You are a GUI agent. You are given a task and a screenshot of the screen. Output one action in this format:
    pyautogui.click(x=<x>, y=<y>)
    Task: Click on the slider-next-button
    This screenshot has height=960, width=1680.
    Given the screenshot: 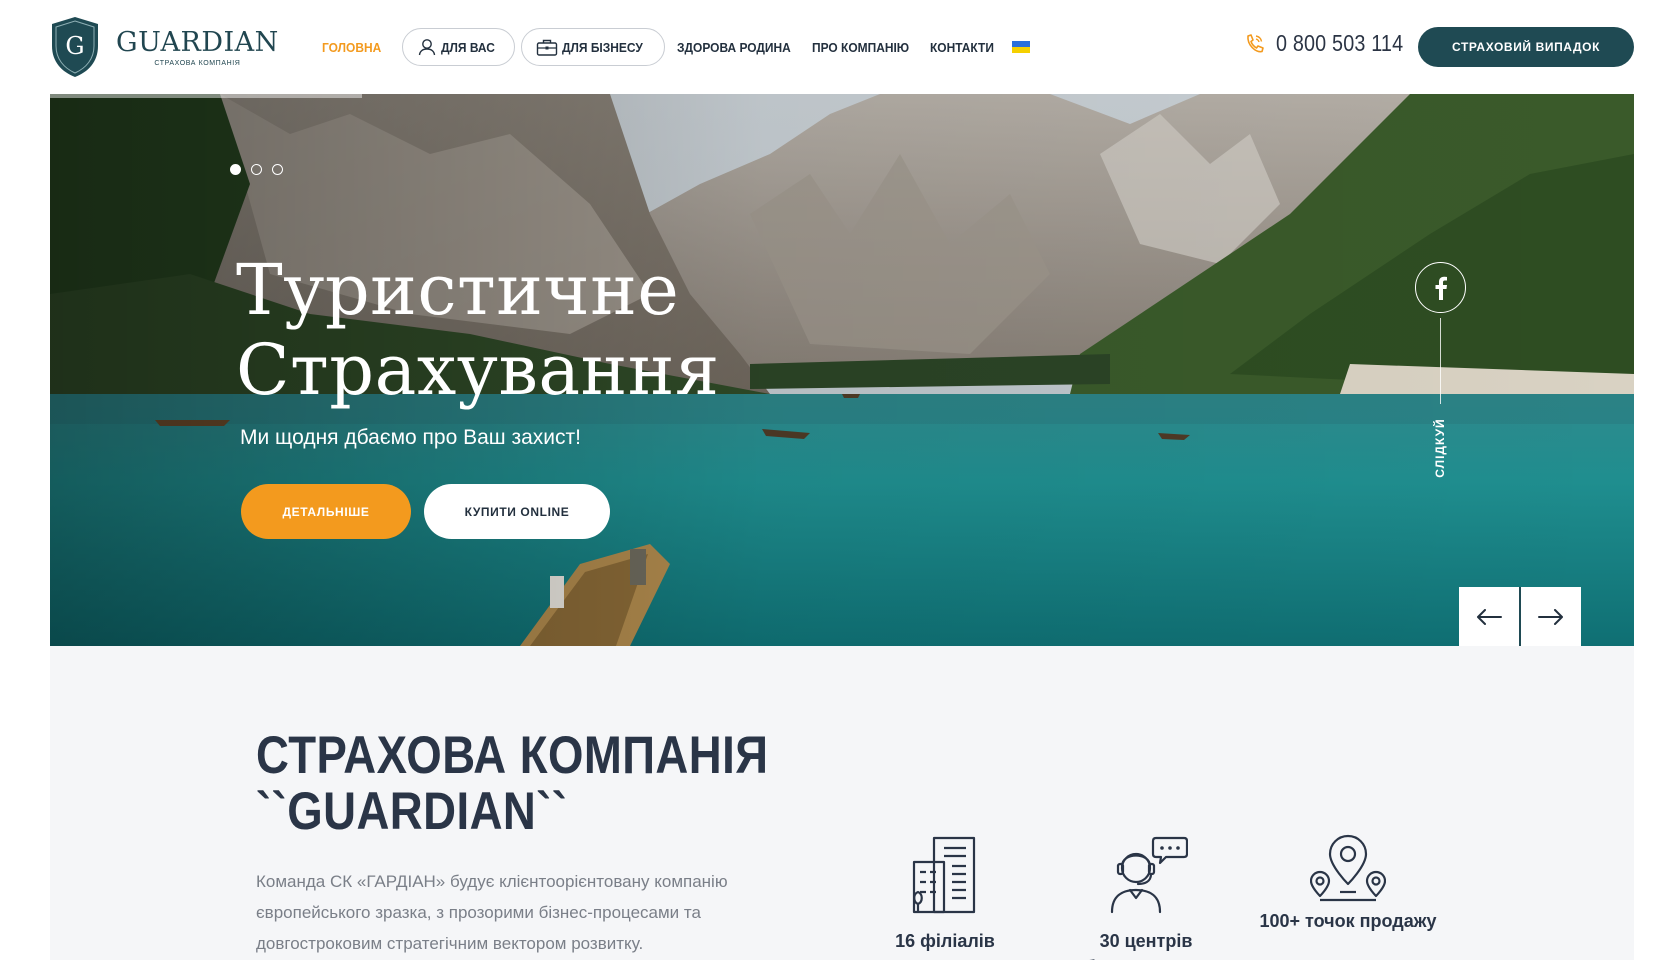 What is the action you would take?
    pyautogui.click(x=1551, y=616)
    